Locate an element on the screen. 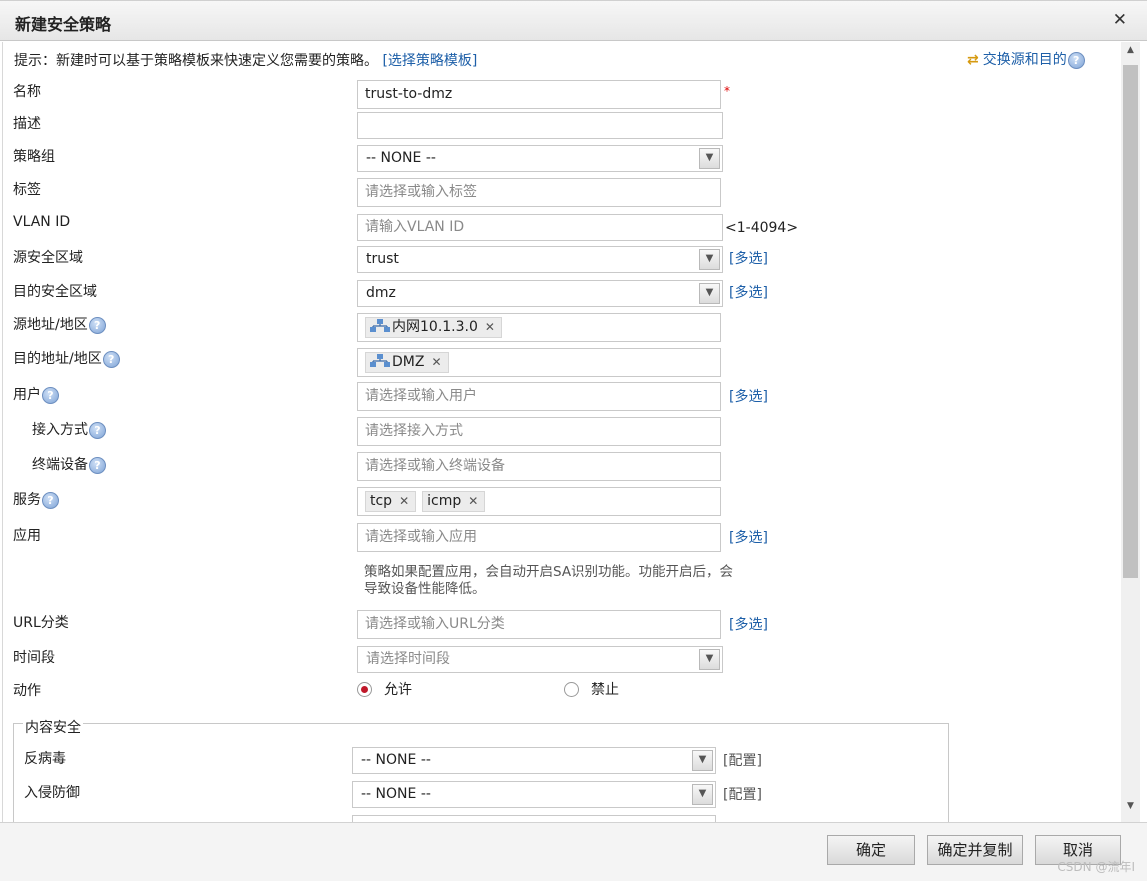  access-mode-label-text: 接入方式 is located at coordinates (60, 430).